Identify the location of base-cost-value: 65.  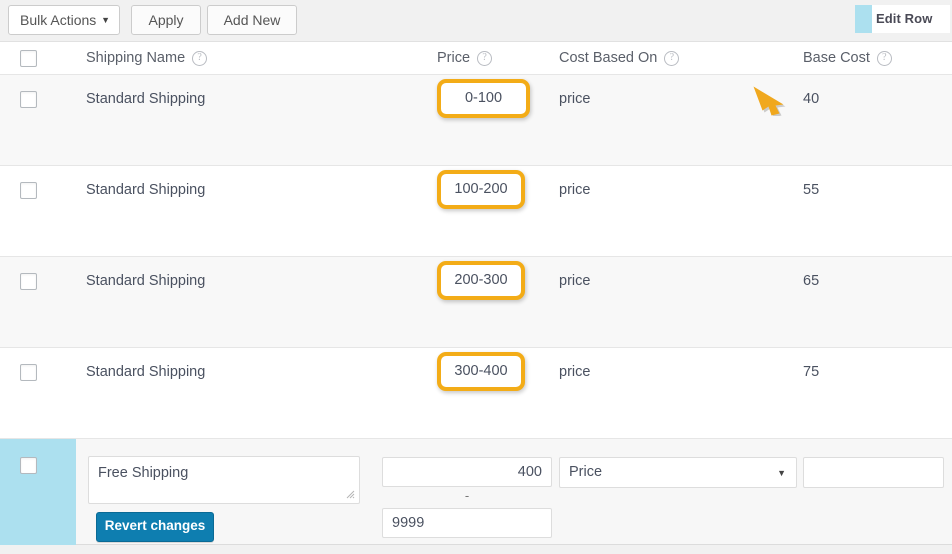
(811, 281).